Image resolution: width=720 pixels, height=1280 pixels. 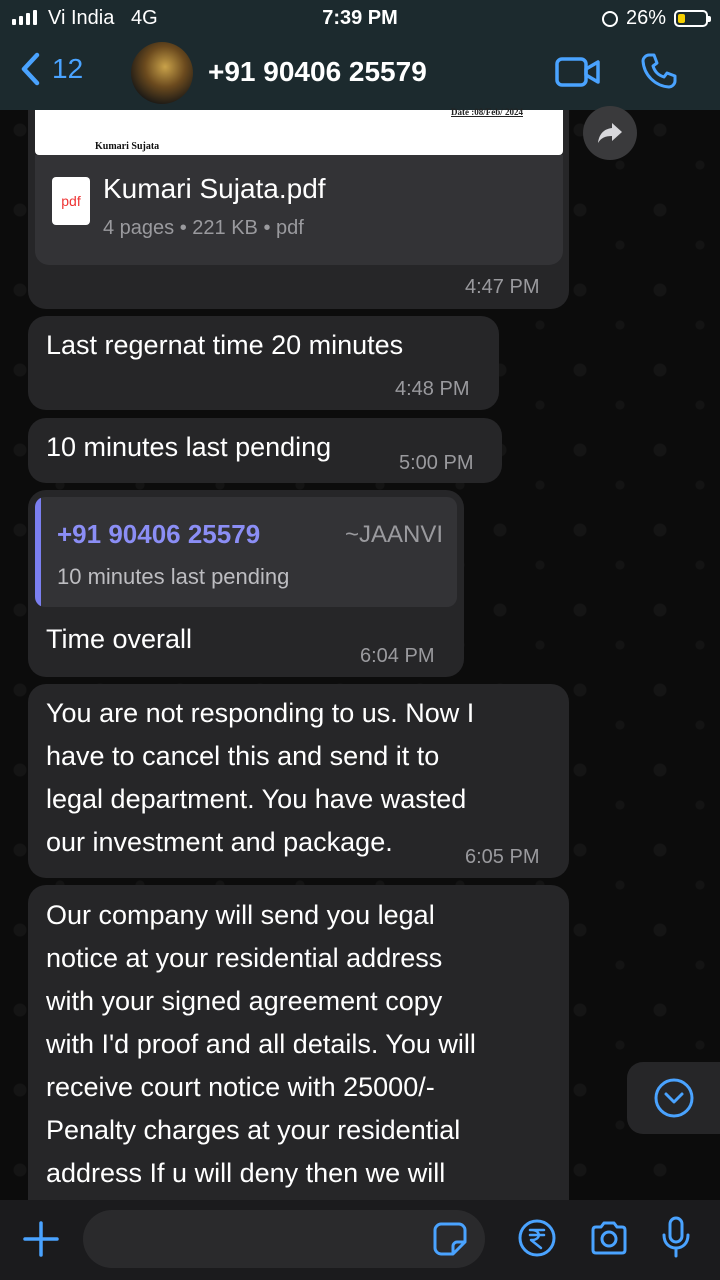 I want to click on chevron-left-icon, so click(x=30, y=69).